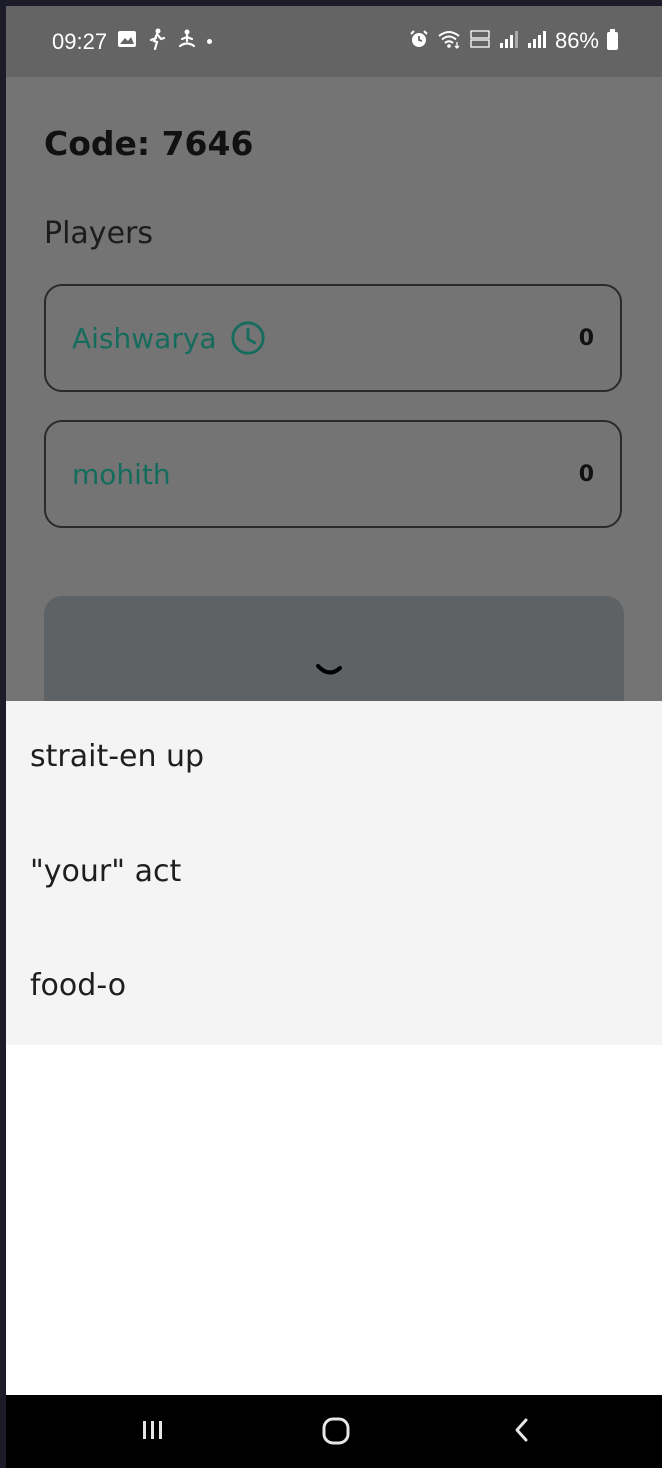  What do you see at coordinates (117, 756) in the screenshot?
I see `option-item: strait-en up` at bounding box center [117, 756].